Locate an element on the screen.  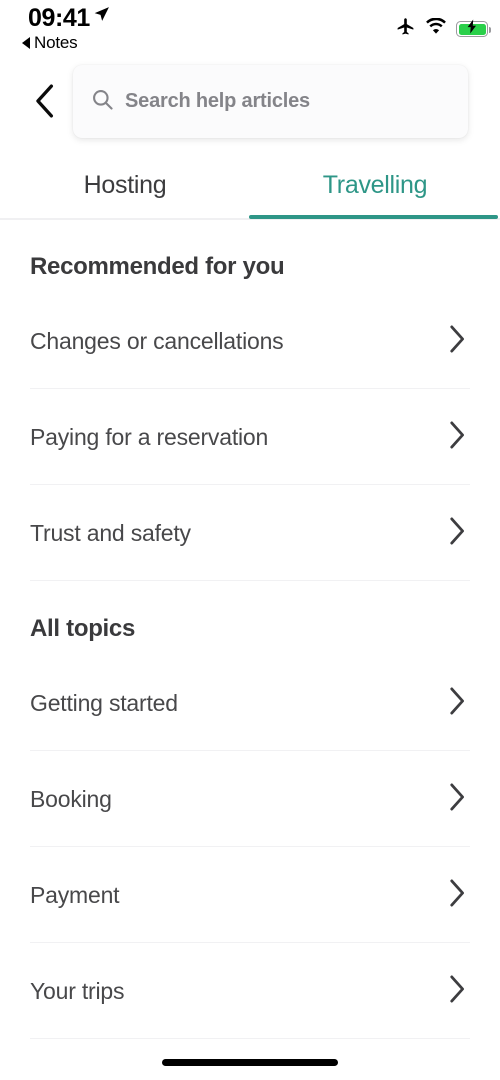
back-button is located at coordinates (45, 103).